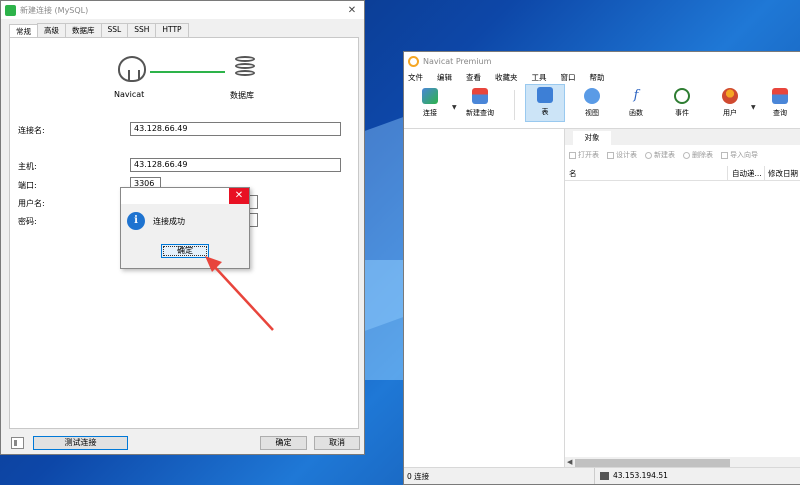 The image size is (800, 485). What do you see at coordinates (454, 107) in the screenshot?
I see `connect-dropdown-icon: ▼` at bounding box center [454, 107].